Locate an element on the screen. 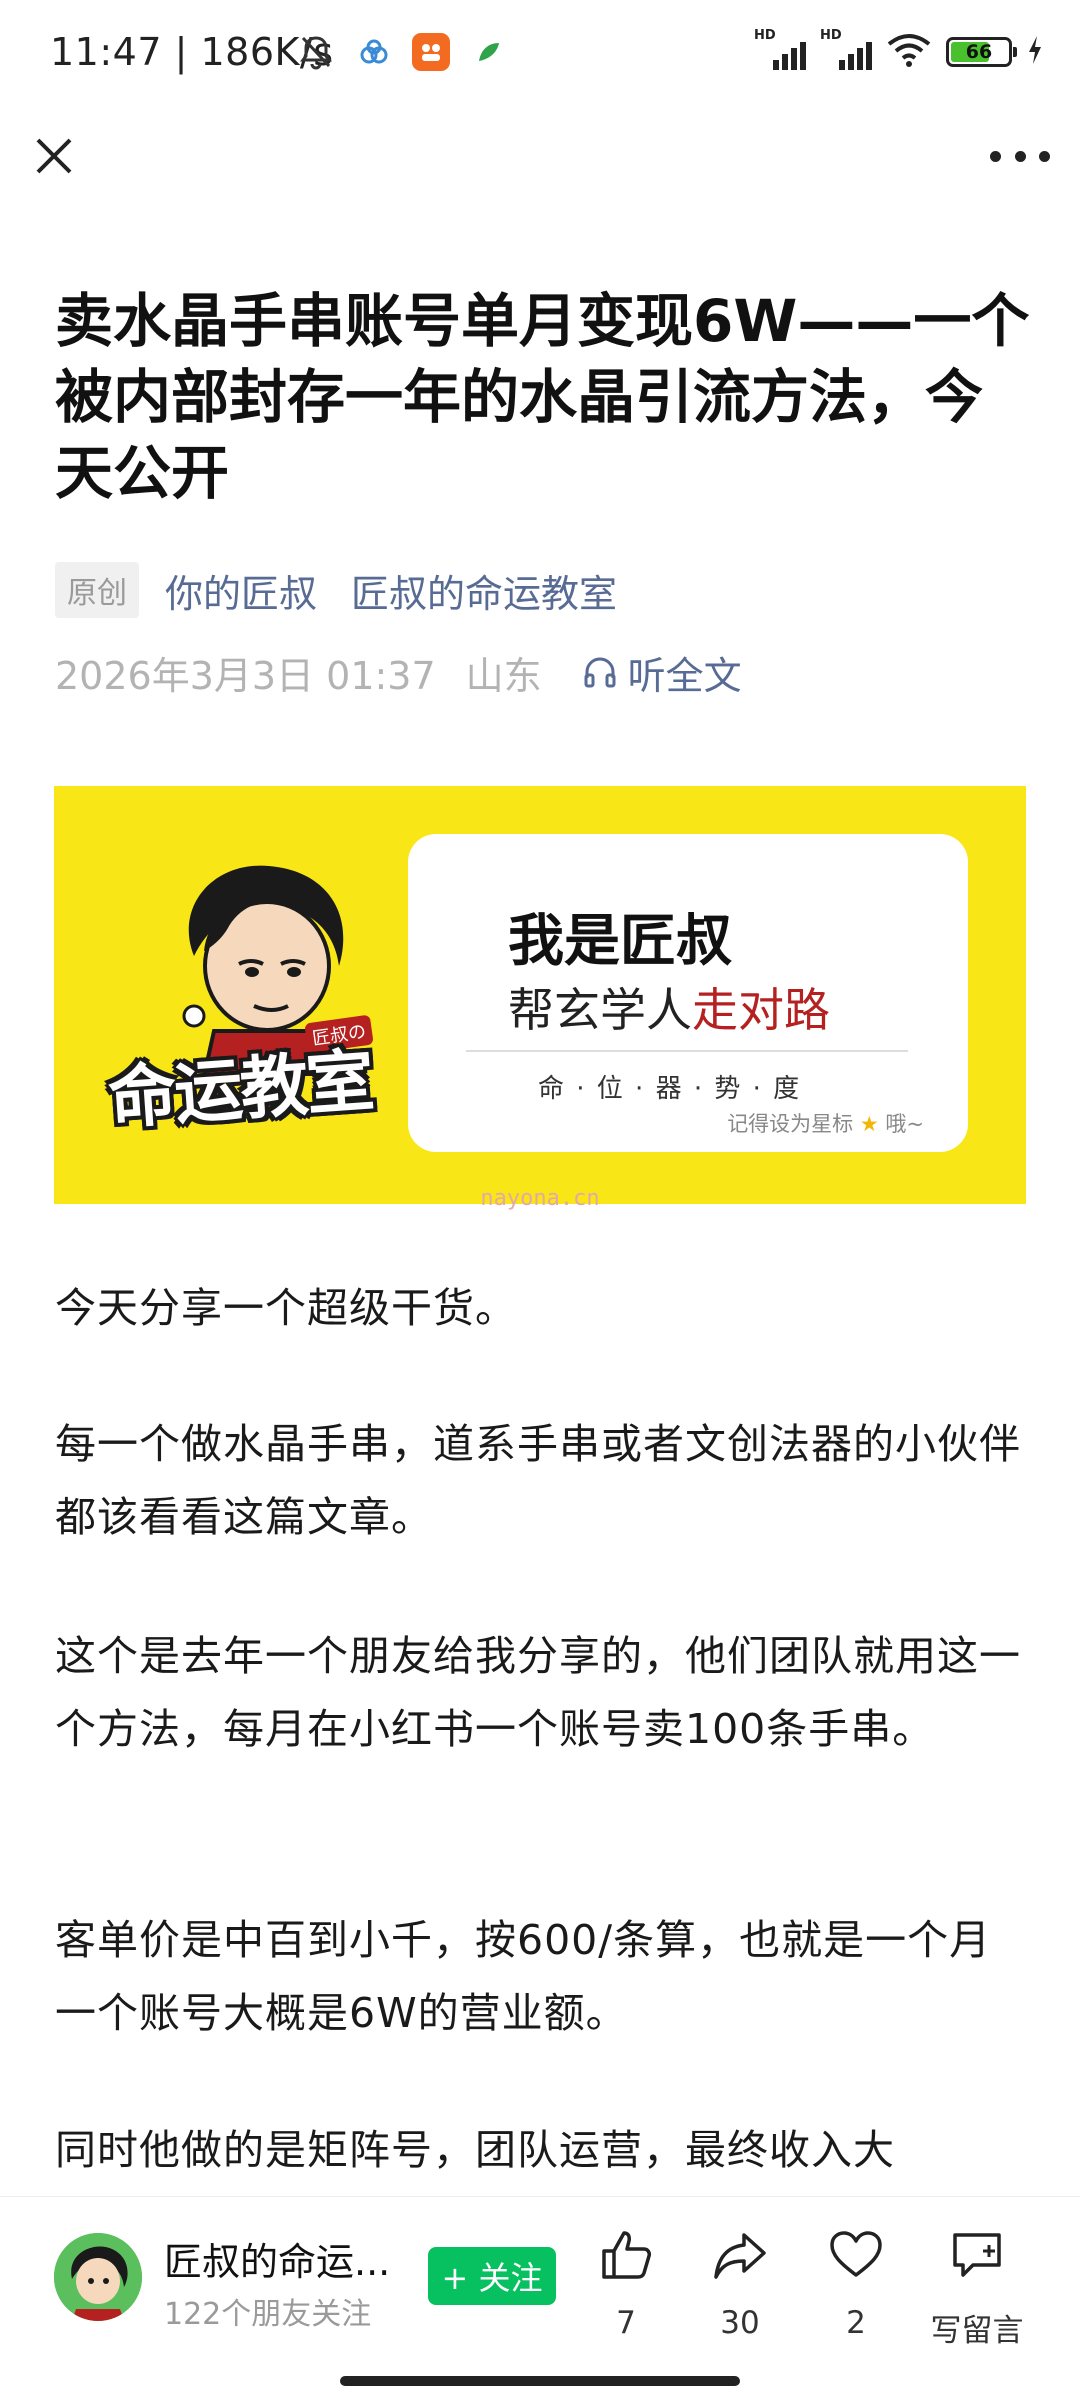 The width and height of the screenshot is (1080, 2400). account-avatar is located at coordinates (98, 2277).